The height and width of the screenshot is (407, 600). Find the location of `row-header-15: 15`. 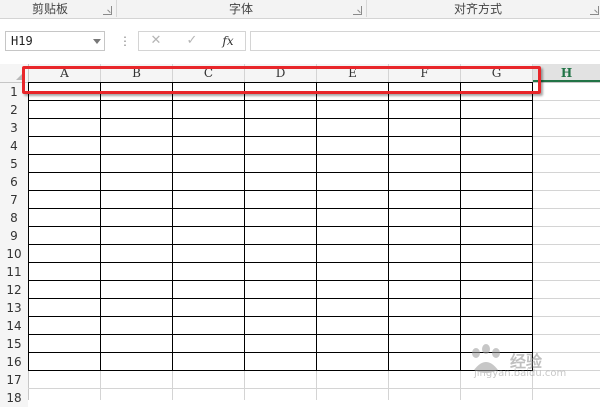

row-header-15: 15 is located at coordinates (14, 344).